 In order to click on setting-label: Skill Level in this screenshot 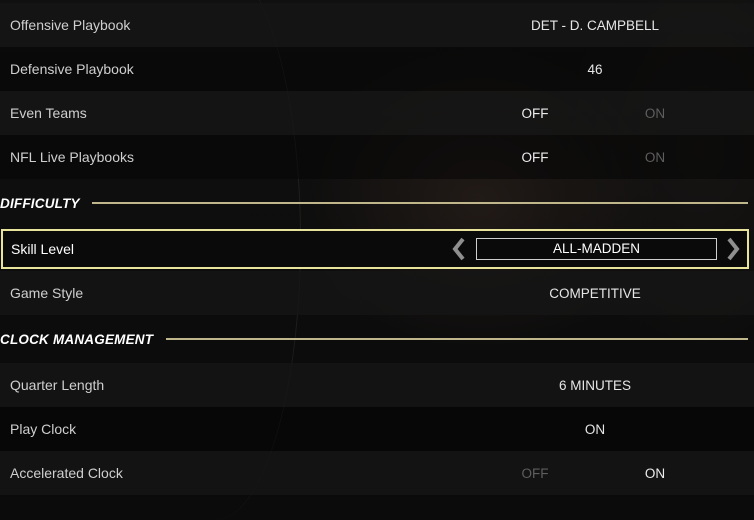, I will do `click(43, 249)`.